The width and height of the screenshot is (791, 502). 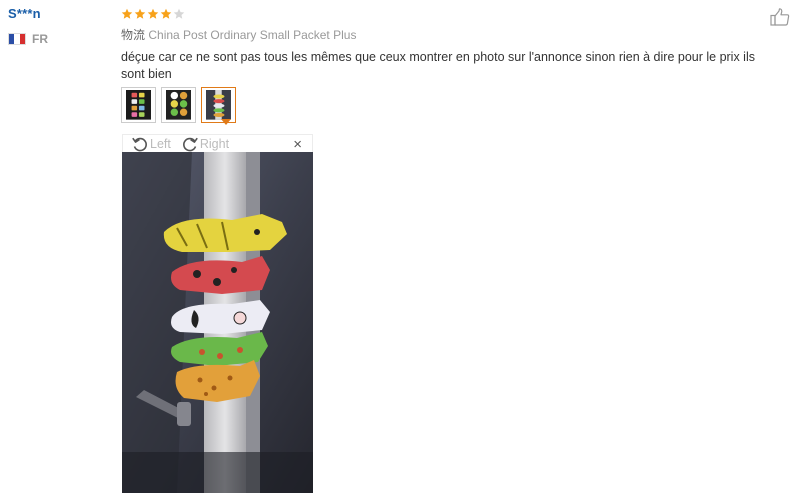 I want to click on france-flag-icon, so click(x=17, y=39).